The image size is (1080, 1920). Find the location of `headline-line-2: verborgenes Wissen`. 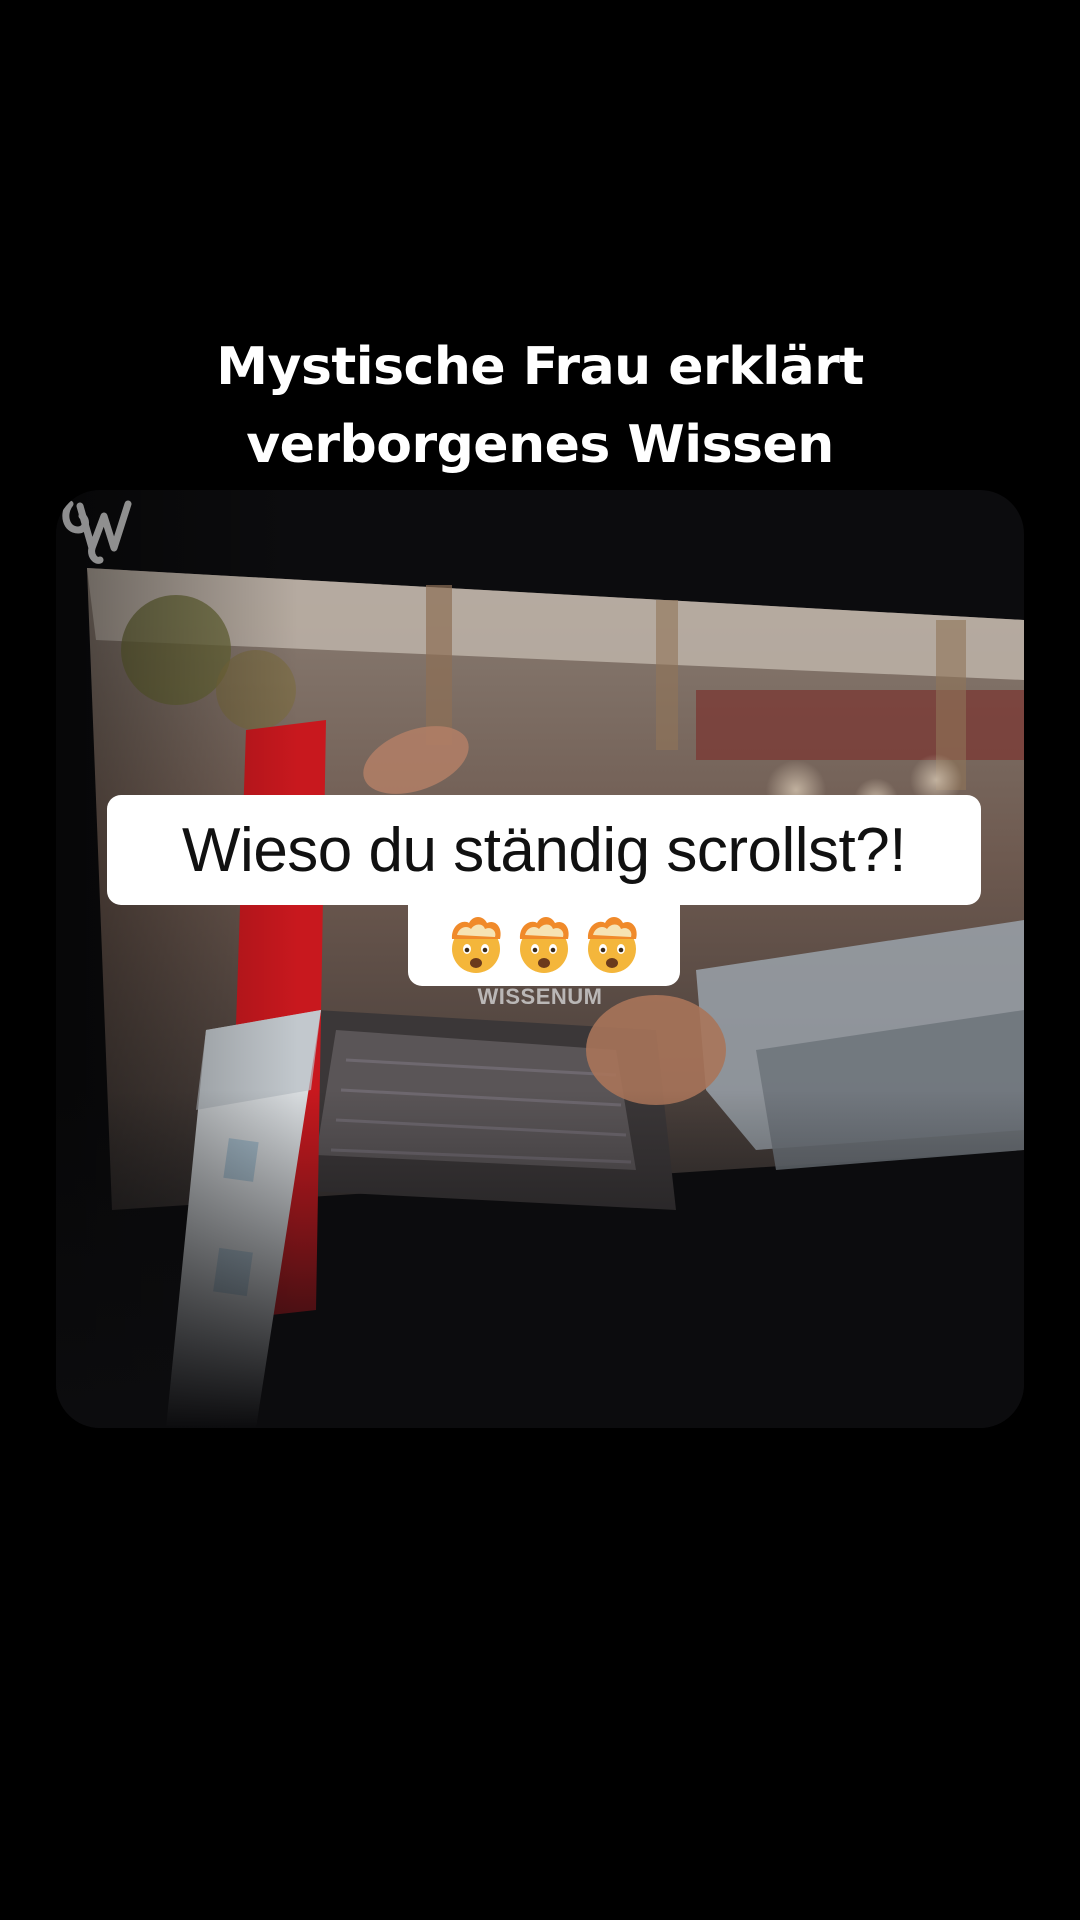

headline-line-2: verborgenes Wissen is located at coordinates (540, 445).